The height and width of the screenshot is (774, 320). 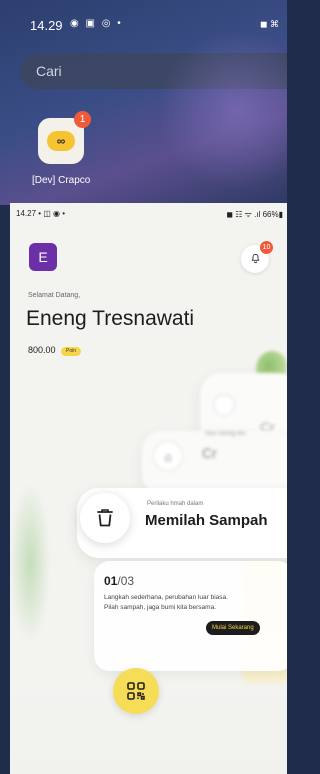 I want to click on infinity-logo-icon: ∞, so click(x=61, y=141).